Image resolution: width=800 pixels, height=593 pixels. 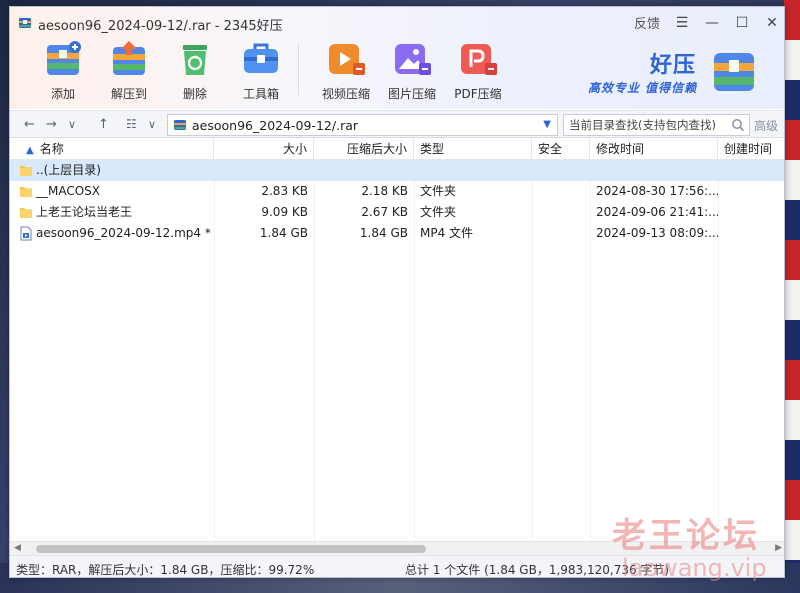 I want to click on recycle-delete-icon, so click(x=195, y=60).